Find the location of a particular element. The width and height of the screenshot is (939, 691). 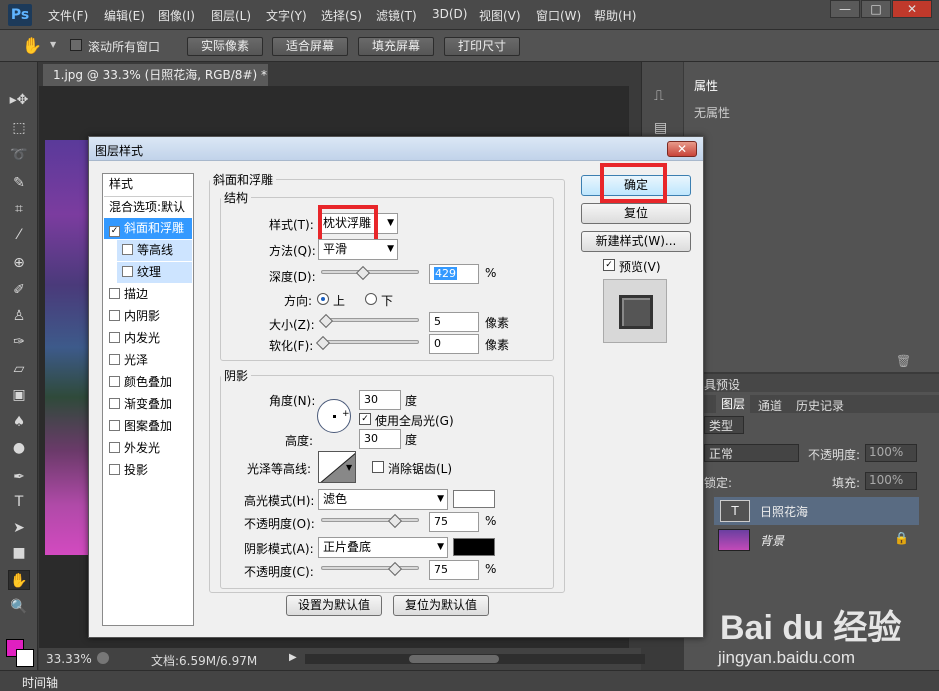

pattern-overlay-checkbox is located at coordinates (114, 425).